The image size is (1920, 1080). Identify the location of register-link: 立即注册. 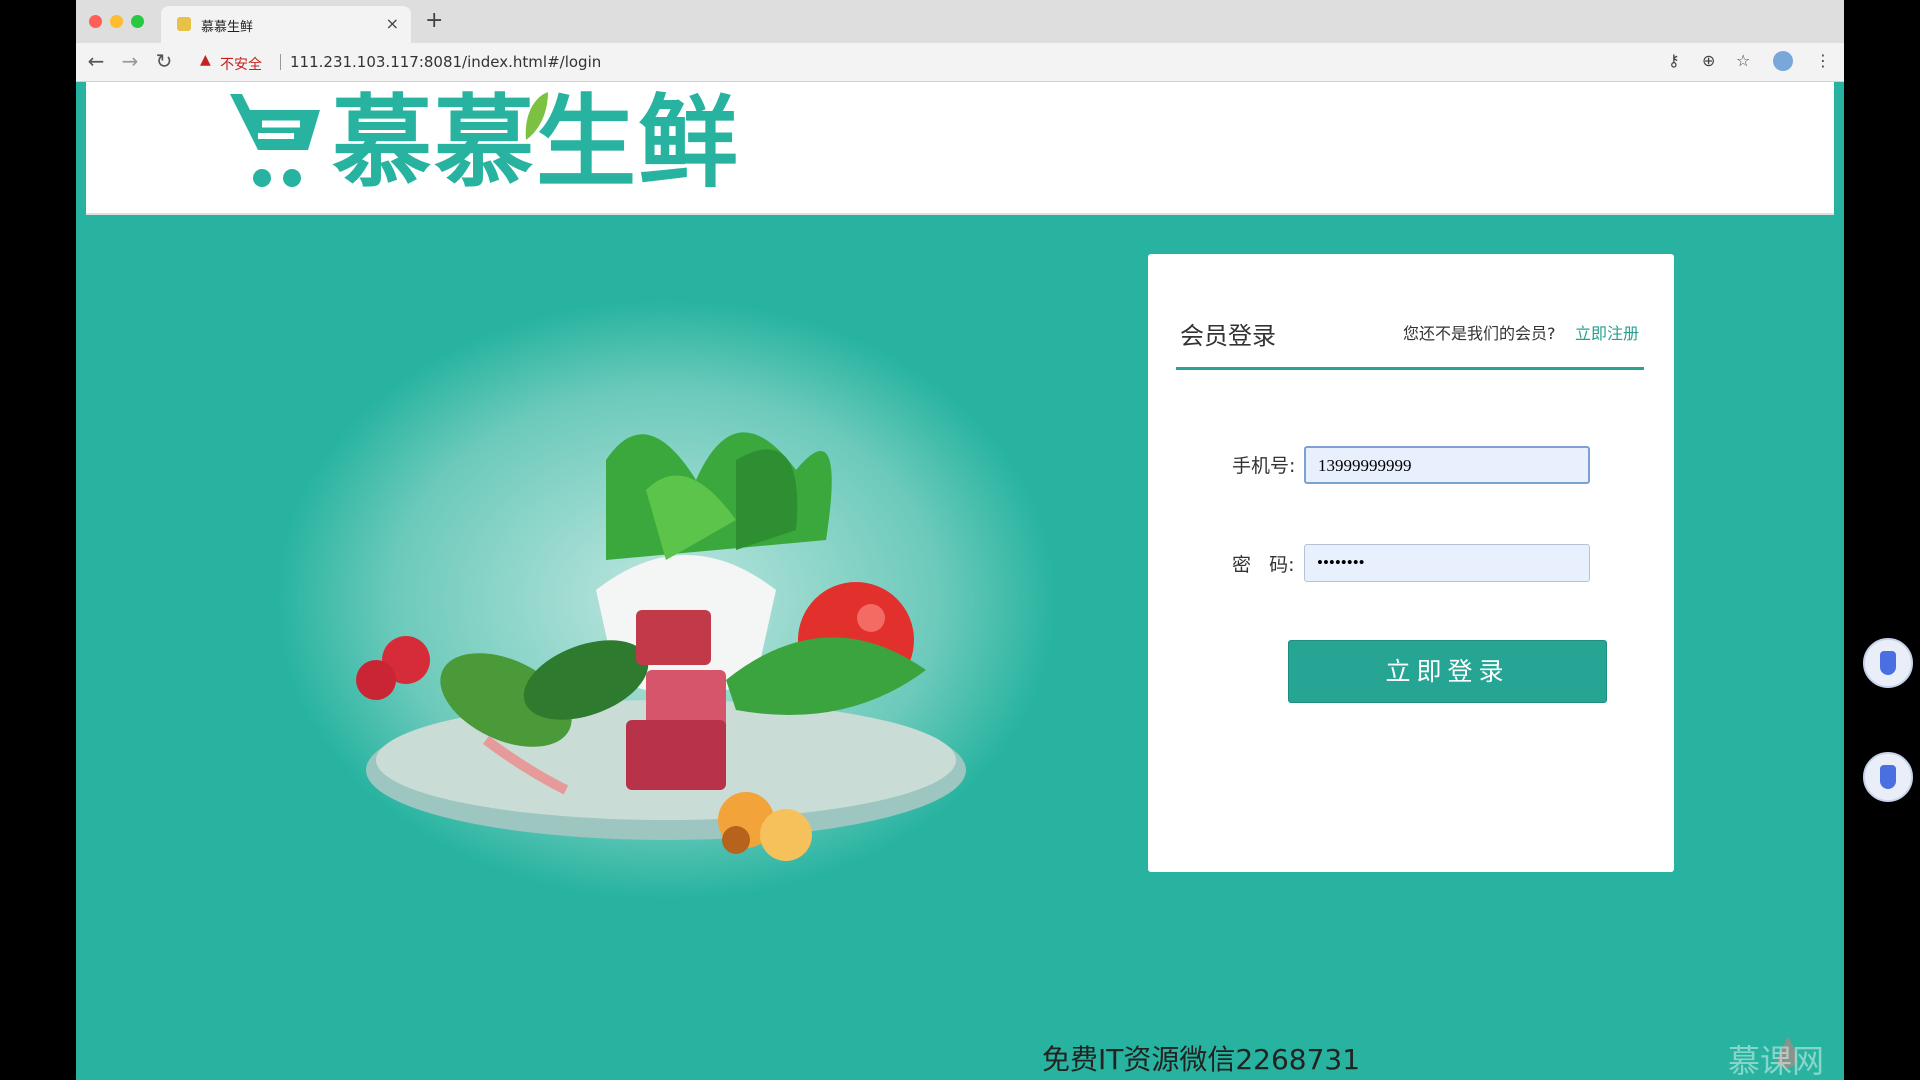
(1607, 332).